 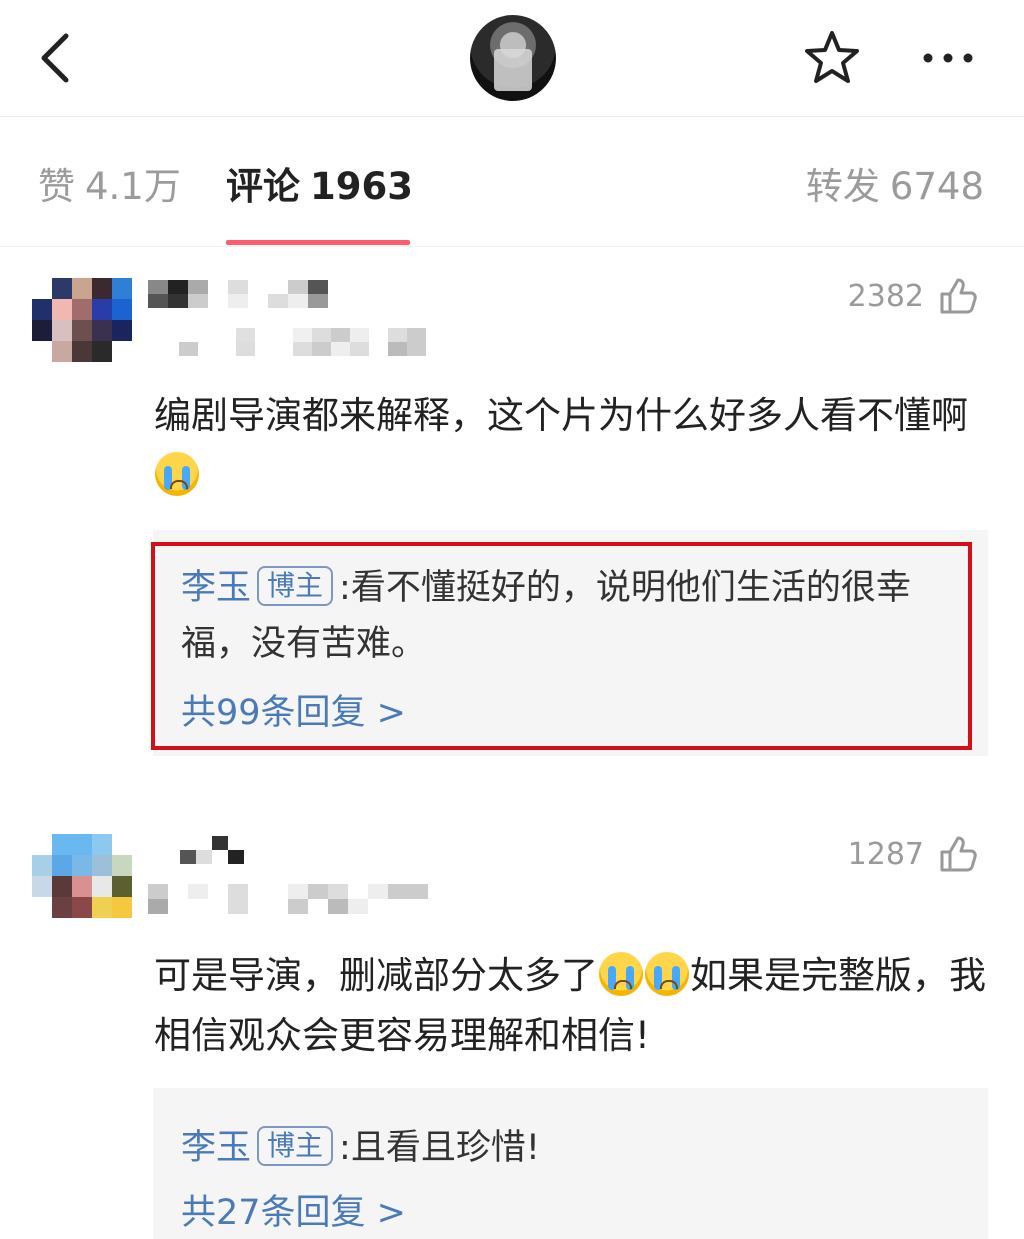 I want to click on active-tab-indicator, so click(x=318, y=242).